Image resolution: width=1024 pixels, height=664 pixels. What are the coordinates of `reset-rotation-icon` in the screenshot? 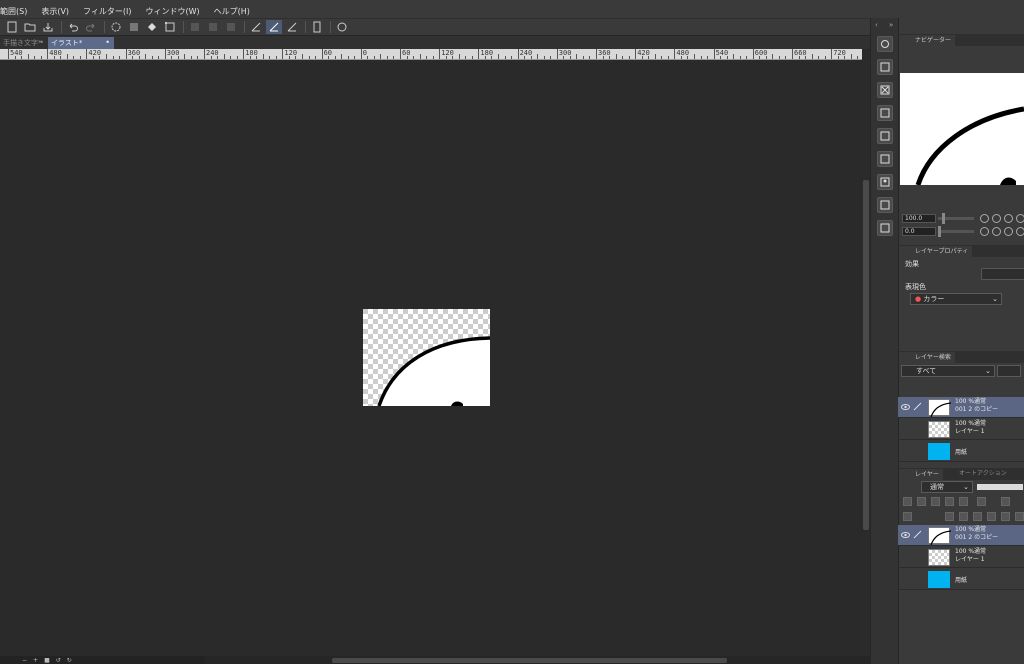 It's located at (1008, 231).